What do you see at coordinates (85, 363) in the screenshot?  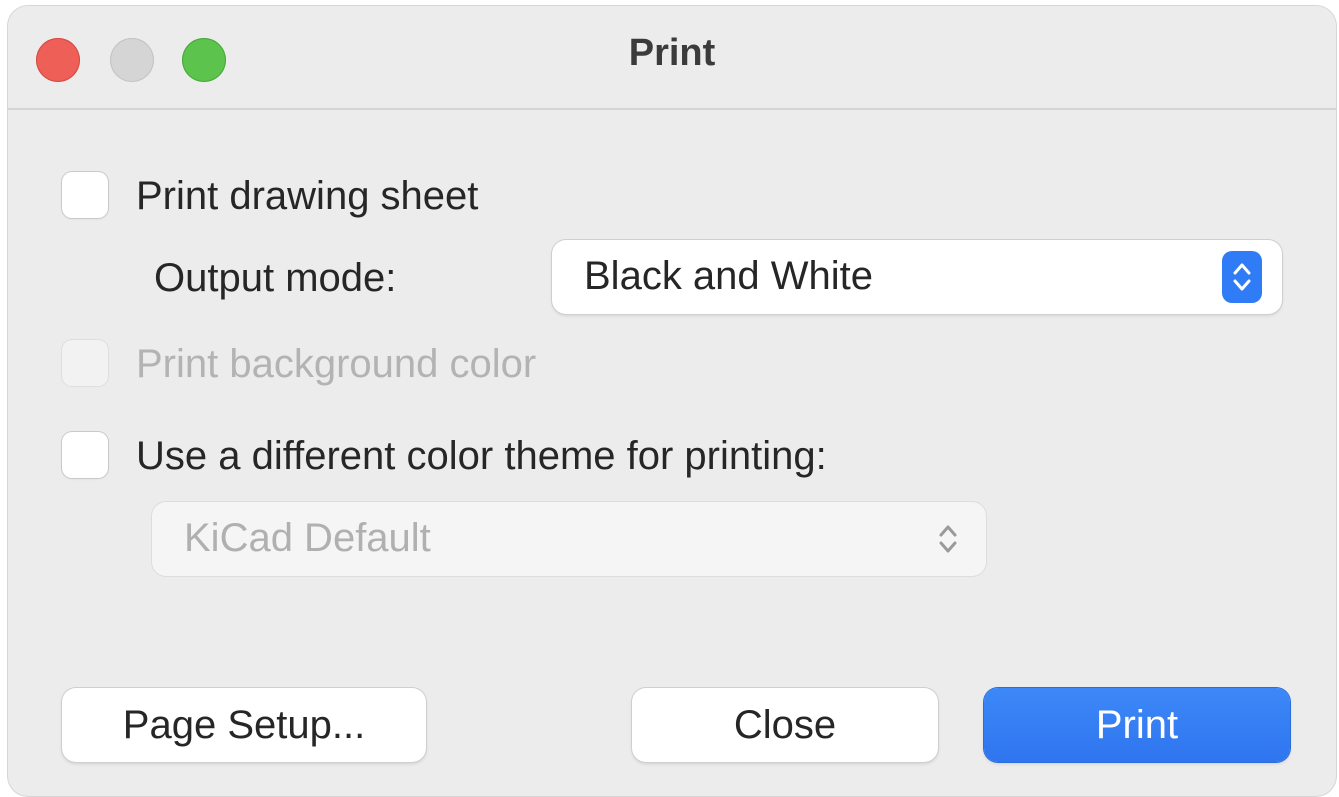 I see `print-background-color-checkbox` at bounding box center [85, 363].